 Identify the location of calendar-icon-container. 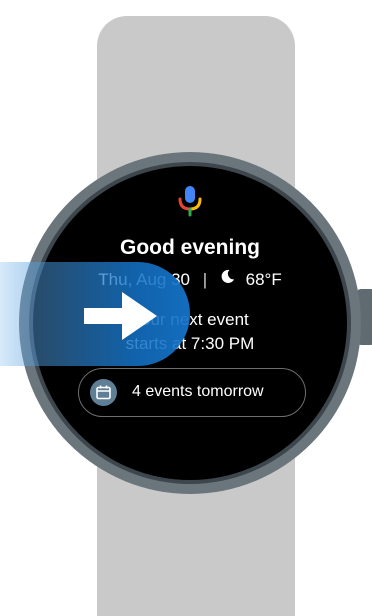
(103, 392).